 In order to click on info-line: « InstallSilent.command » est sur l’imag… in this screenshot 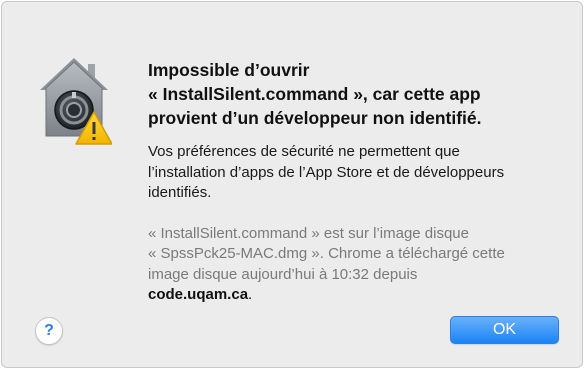, I will do `click(308, 233)`.